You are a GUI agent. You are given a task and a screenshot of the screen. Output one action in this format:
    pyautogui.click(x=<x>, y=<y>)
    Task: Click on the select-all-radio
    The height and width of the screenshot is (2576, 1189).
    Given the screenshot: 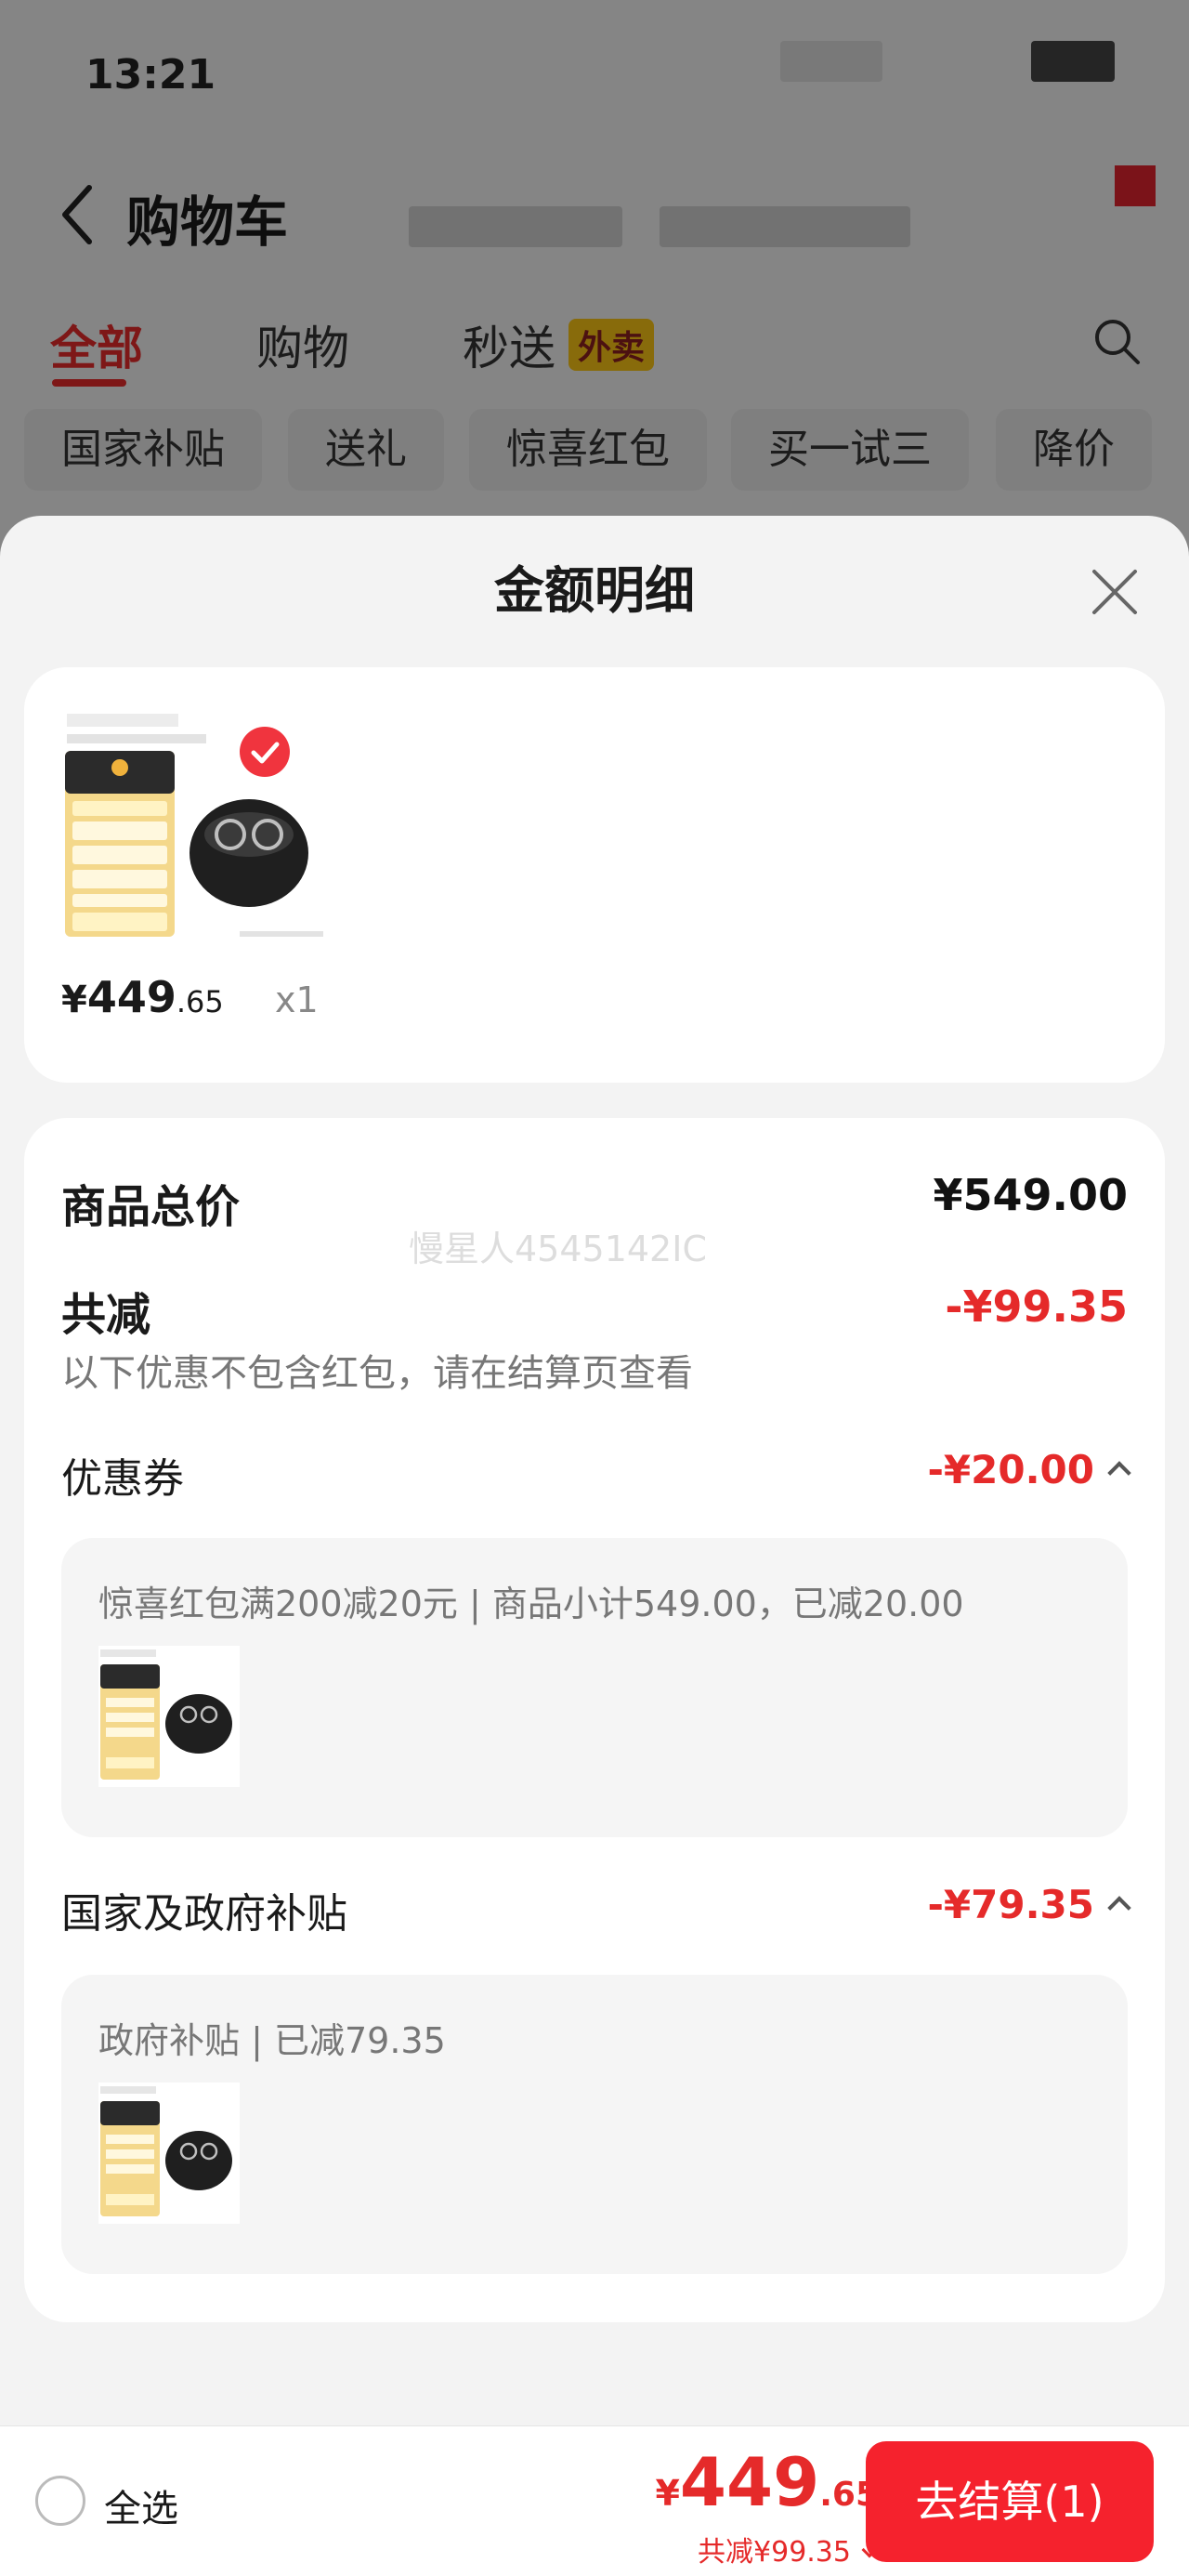 What is the action you would take?
    pyautogui.click(x=60, y=2501)
    